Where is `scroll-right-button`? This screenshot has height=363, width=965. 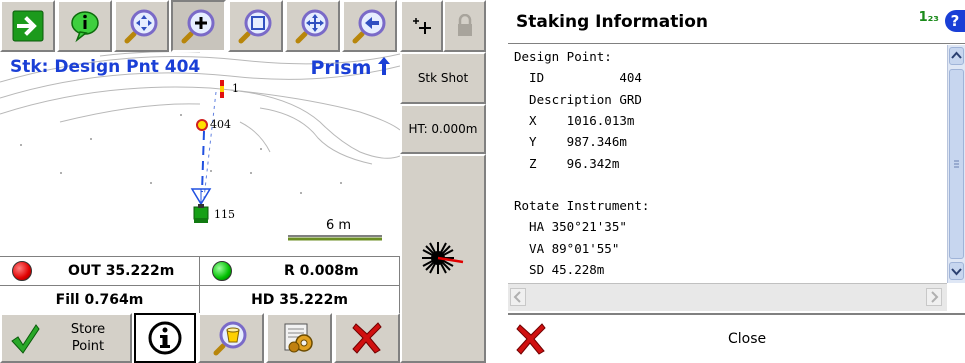 scroll-right-button is located at coordinates (934, 297).